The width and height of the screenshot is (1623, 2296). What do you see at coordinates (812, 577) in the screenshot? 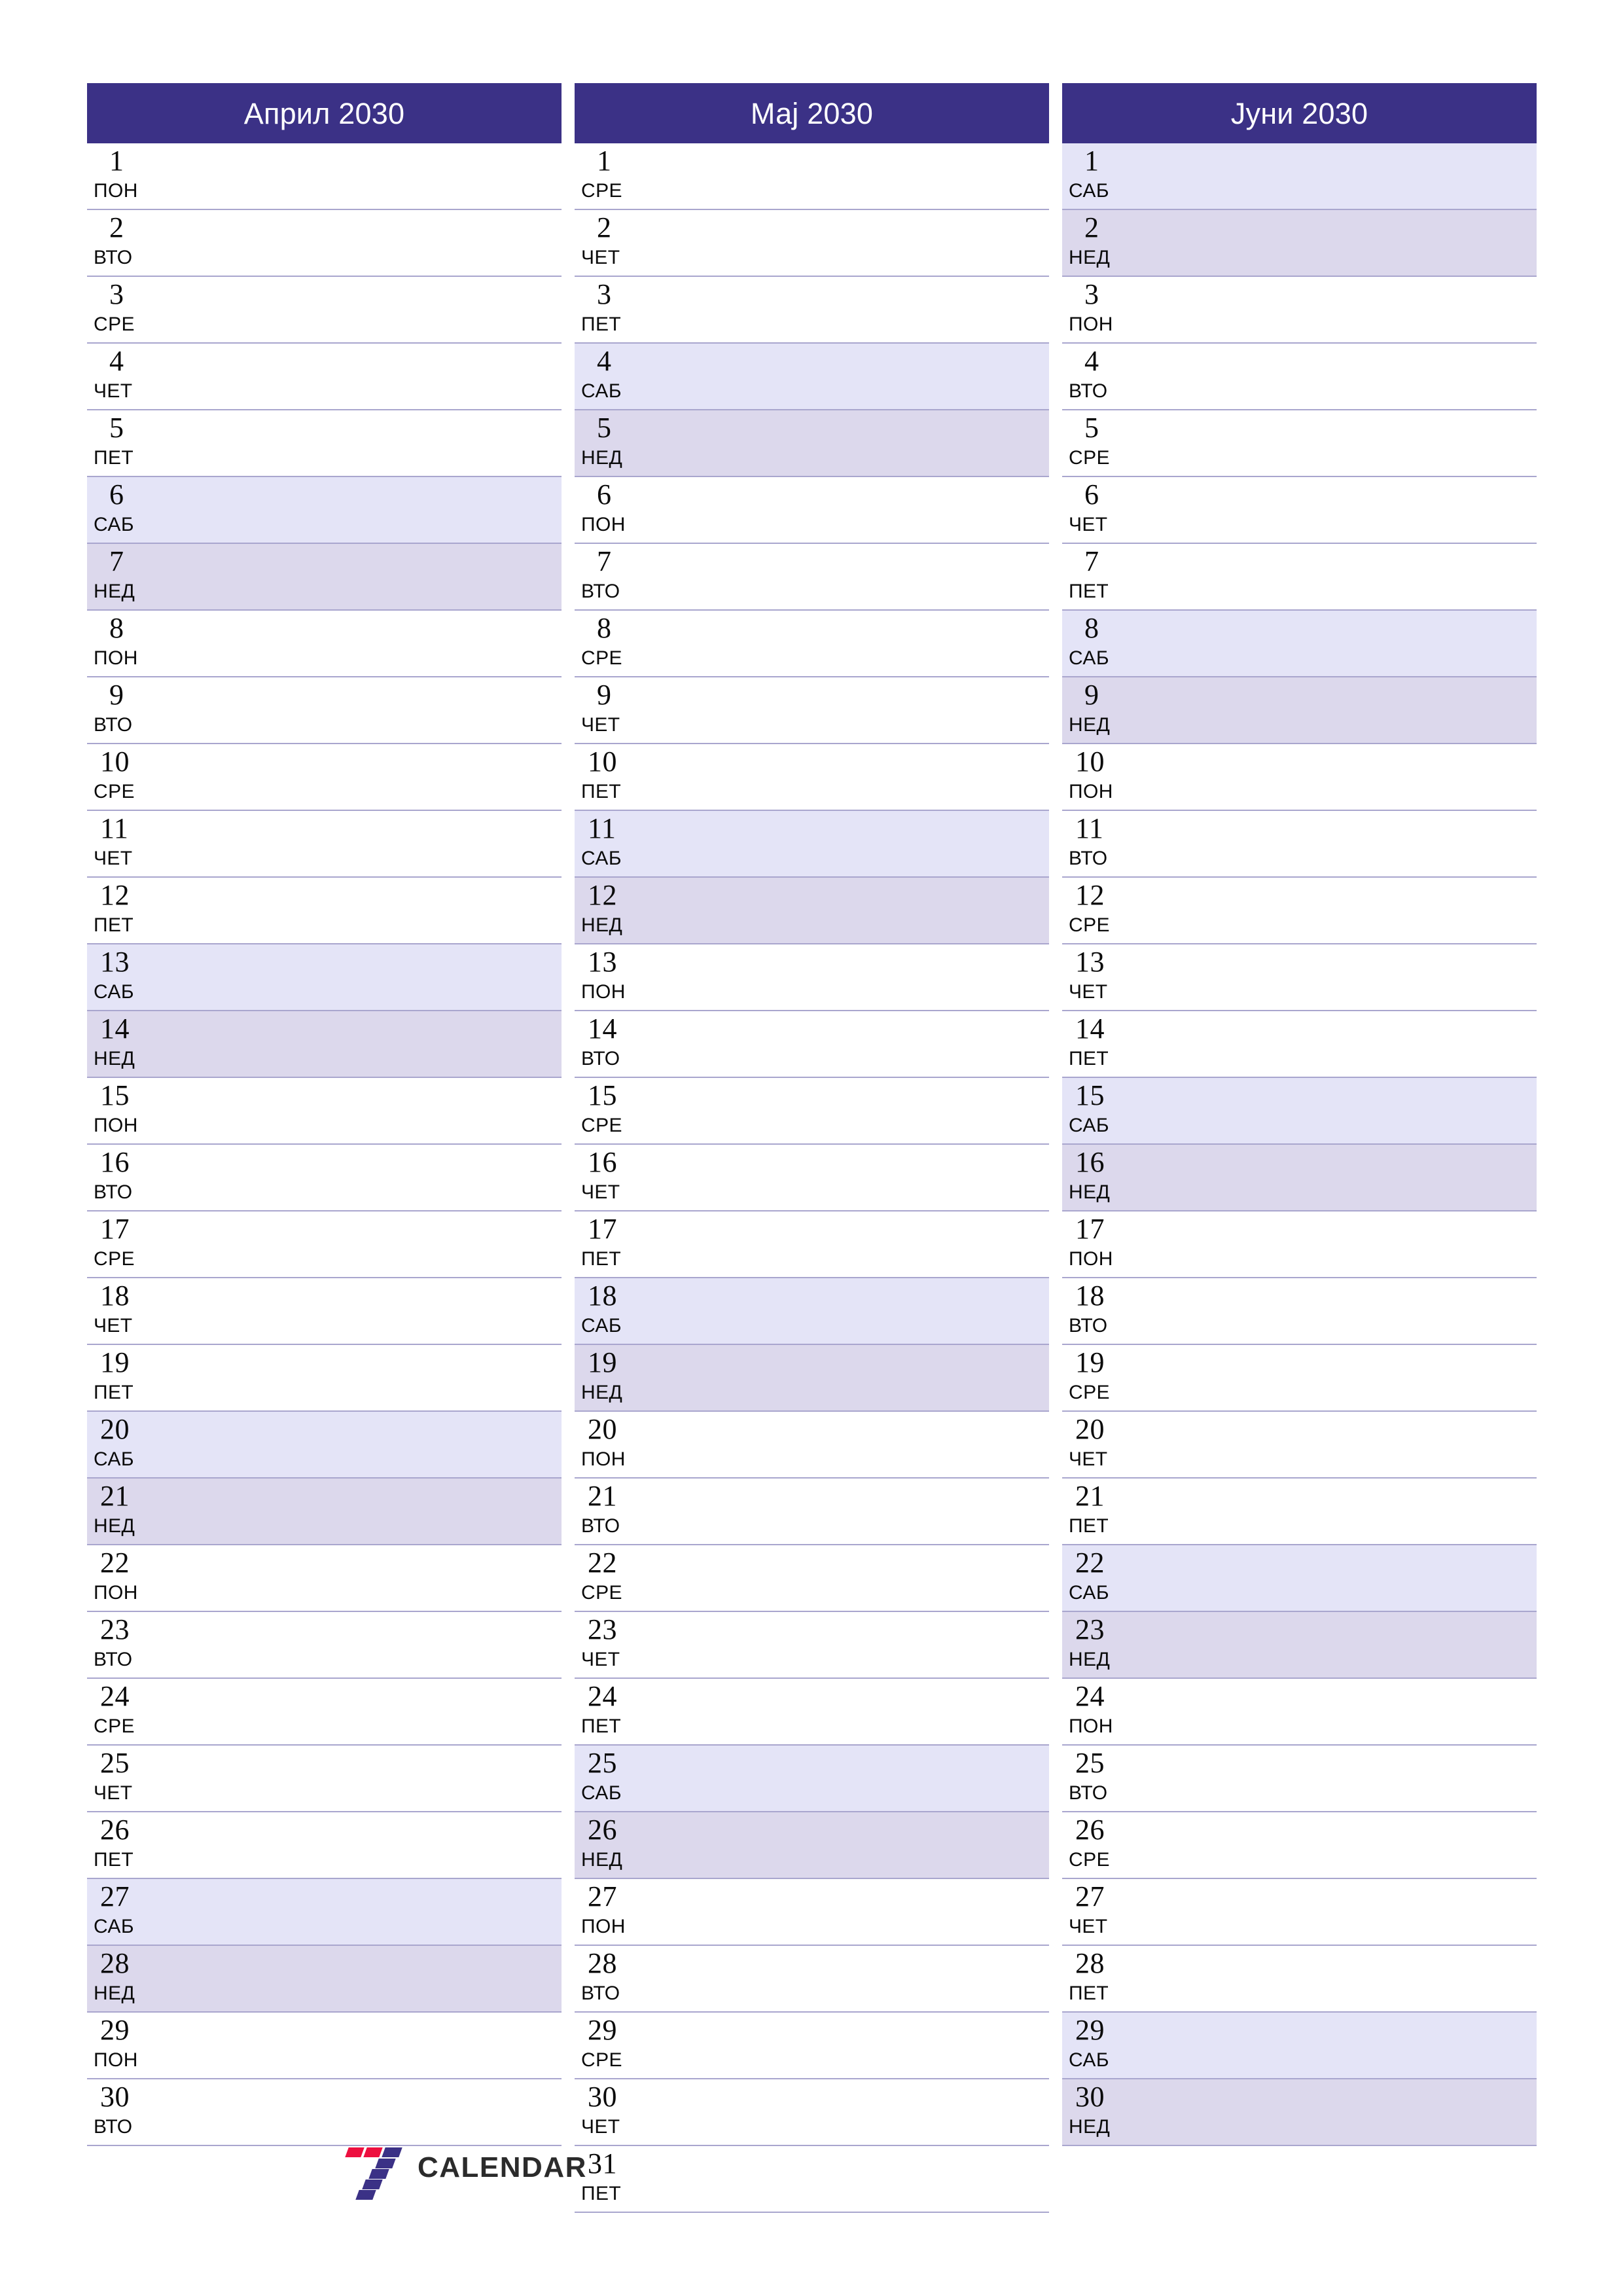
I see `day-row: 7 ВТО` at bounding box center [812, 577].